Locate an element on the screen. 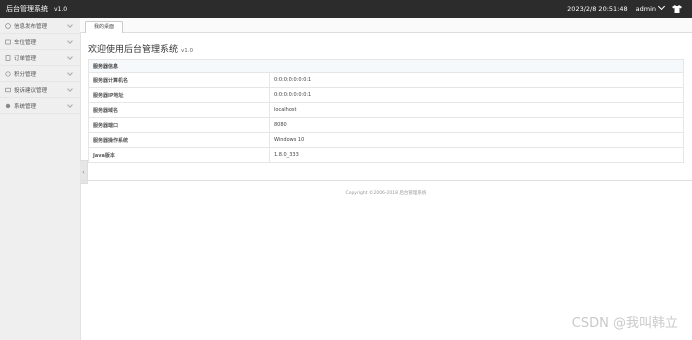  copyright: Copyright ©2006-2018 后台管理系统 is located at coordinates (386, 193).